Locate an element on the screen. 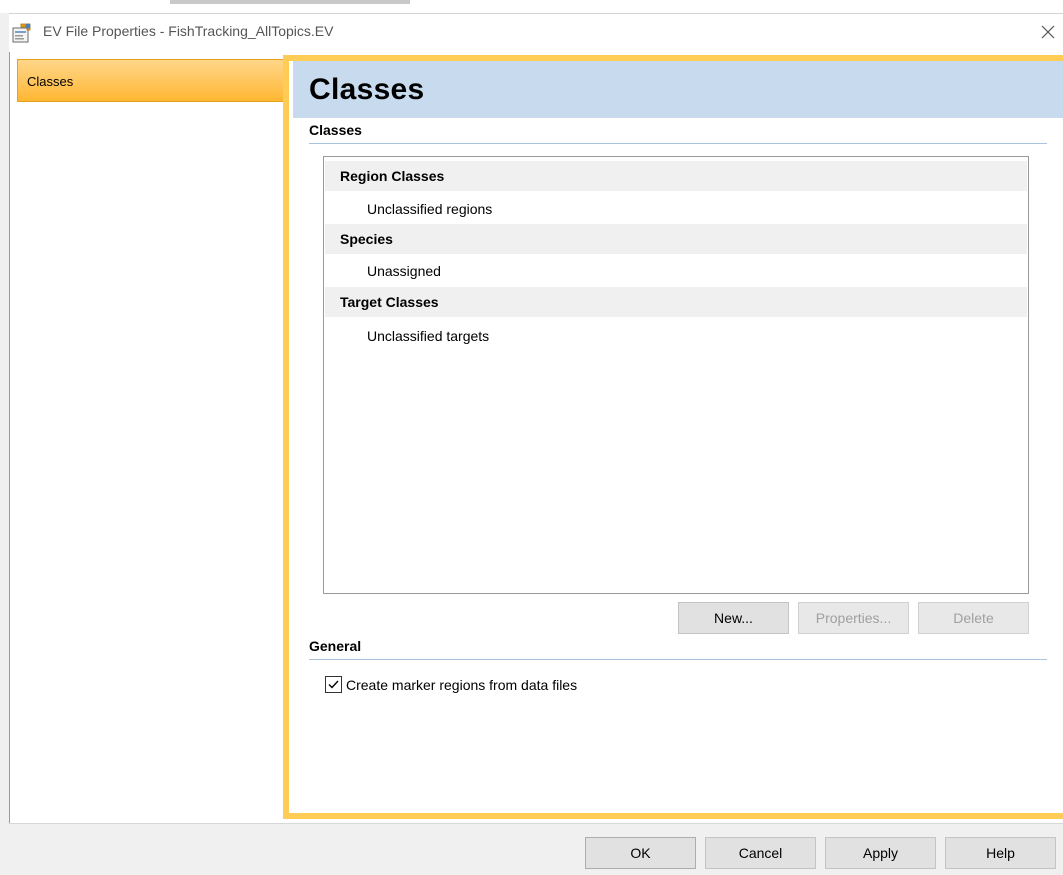 Image resolution: width=1063 pixels, height=875 pixels. group-header-label: Region Classes is located at coordinates (392, 176).